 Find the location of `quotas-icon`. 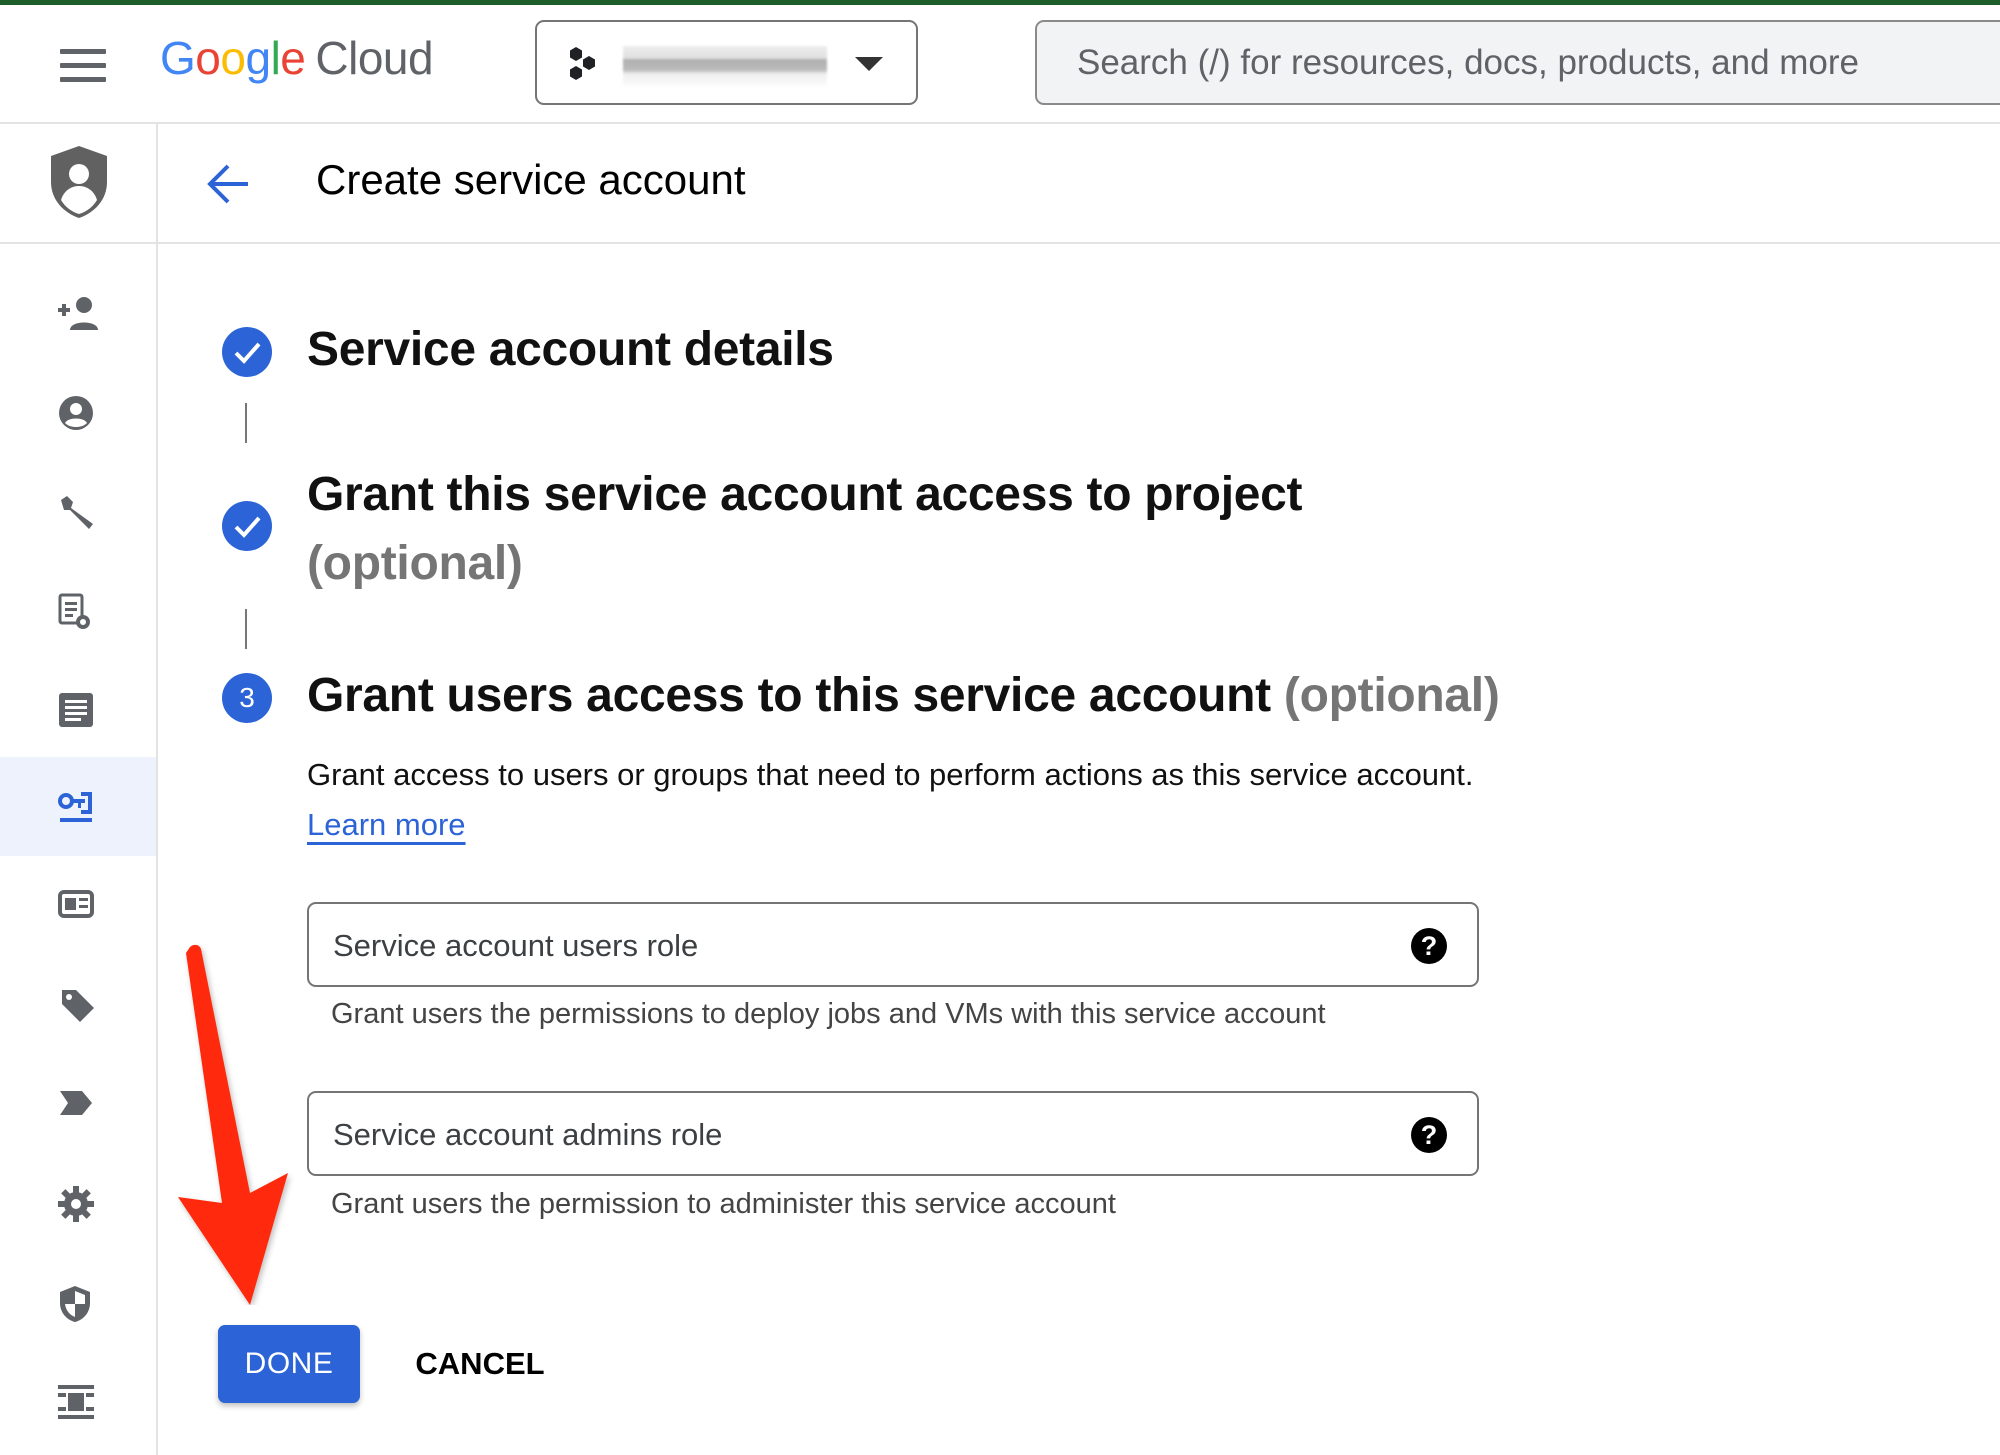

quotas-icon is located at coordinates (76, 1402).